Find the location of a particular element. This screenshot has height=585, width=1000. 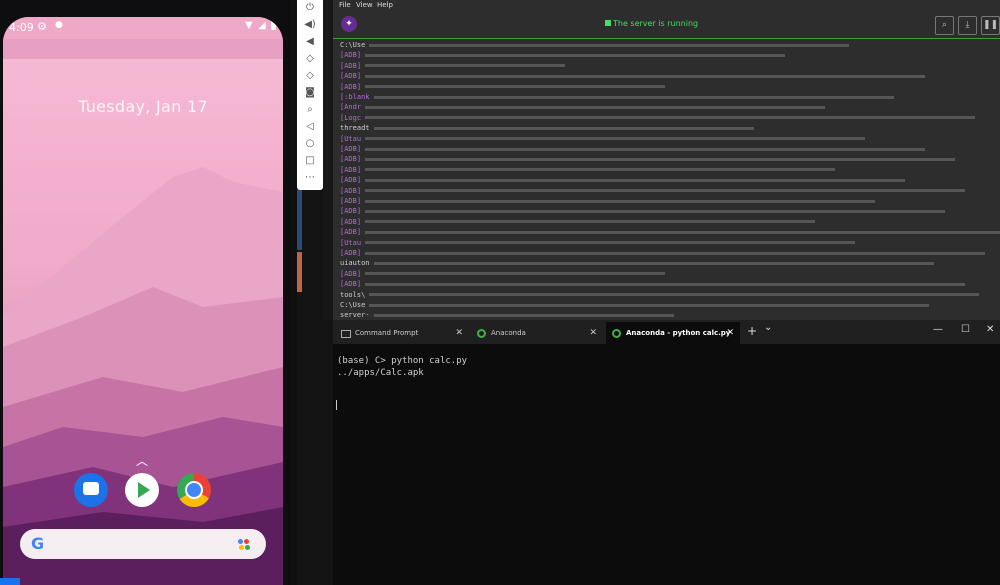

power-icon: ⏻ is located at coordinates (310, 8).